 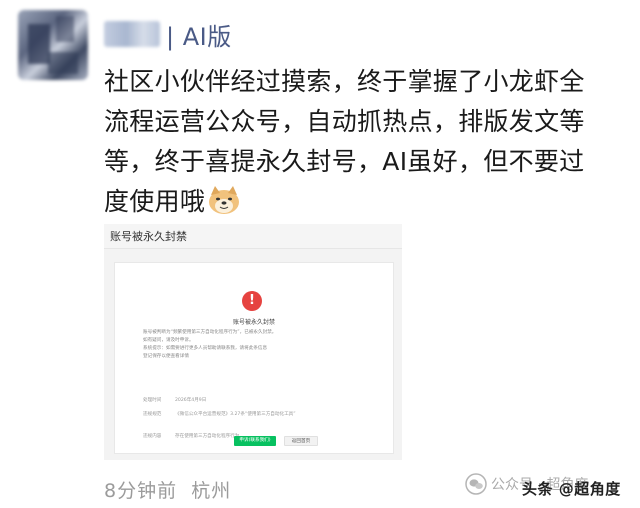 I want to click on doge-emoji-icon, so click(x=224, y=200).